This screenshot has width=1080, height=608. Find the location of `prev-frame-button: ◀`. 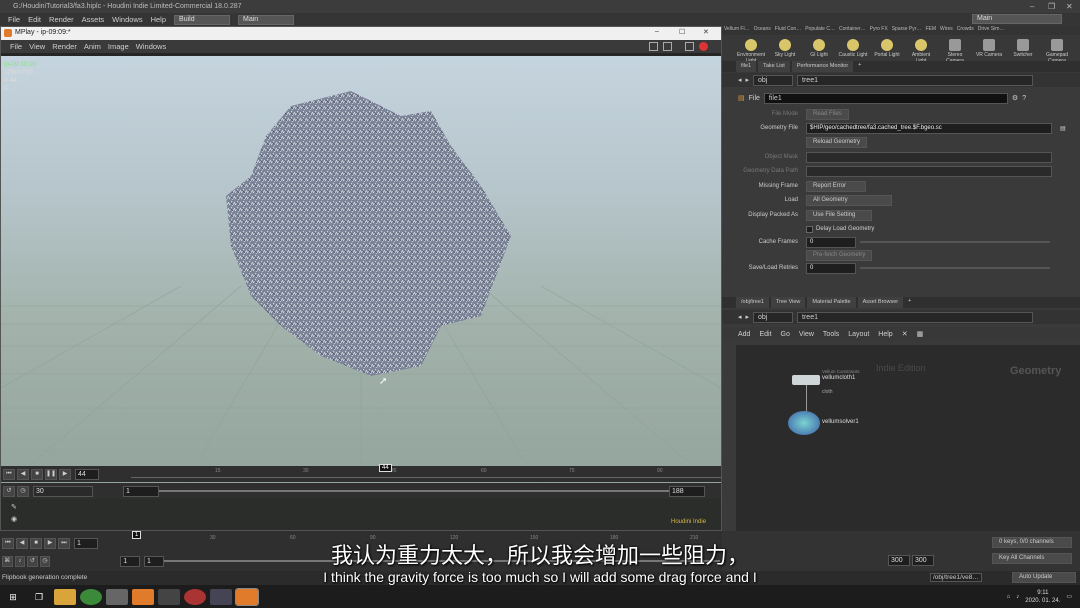

prev-frame-button: ◀ is located at coordinates (23, 474).